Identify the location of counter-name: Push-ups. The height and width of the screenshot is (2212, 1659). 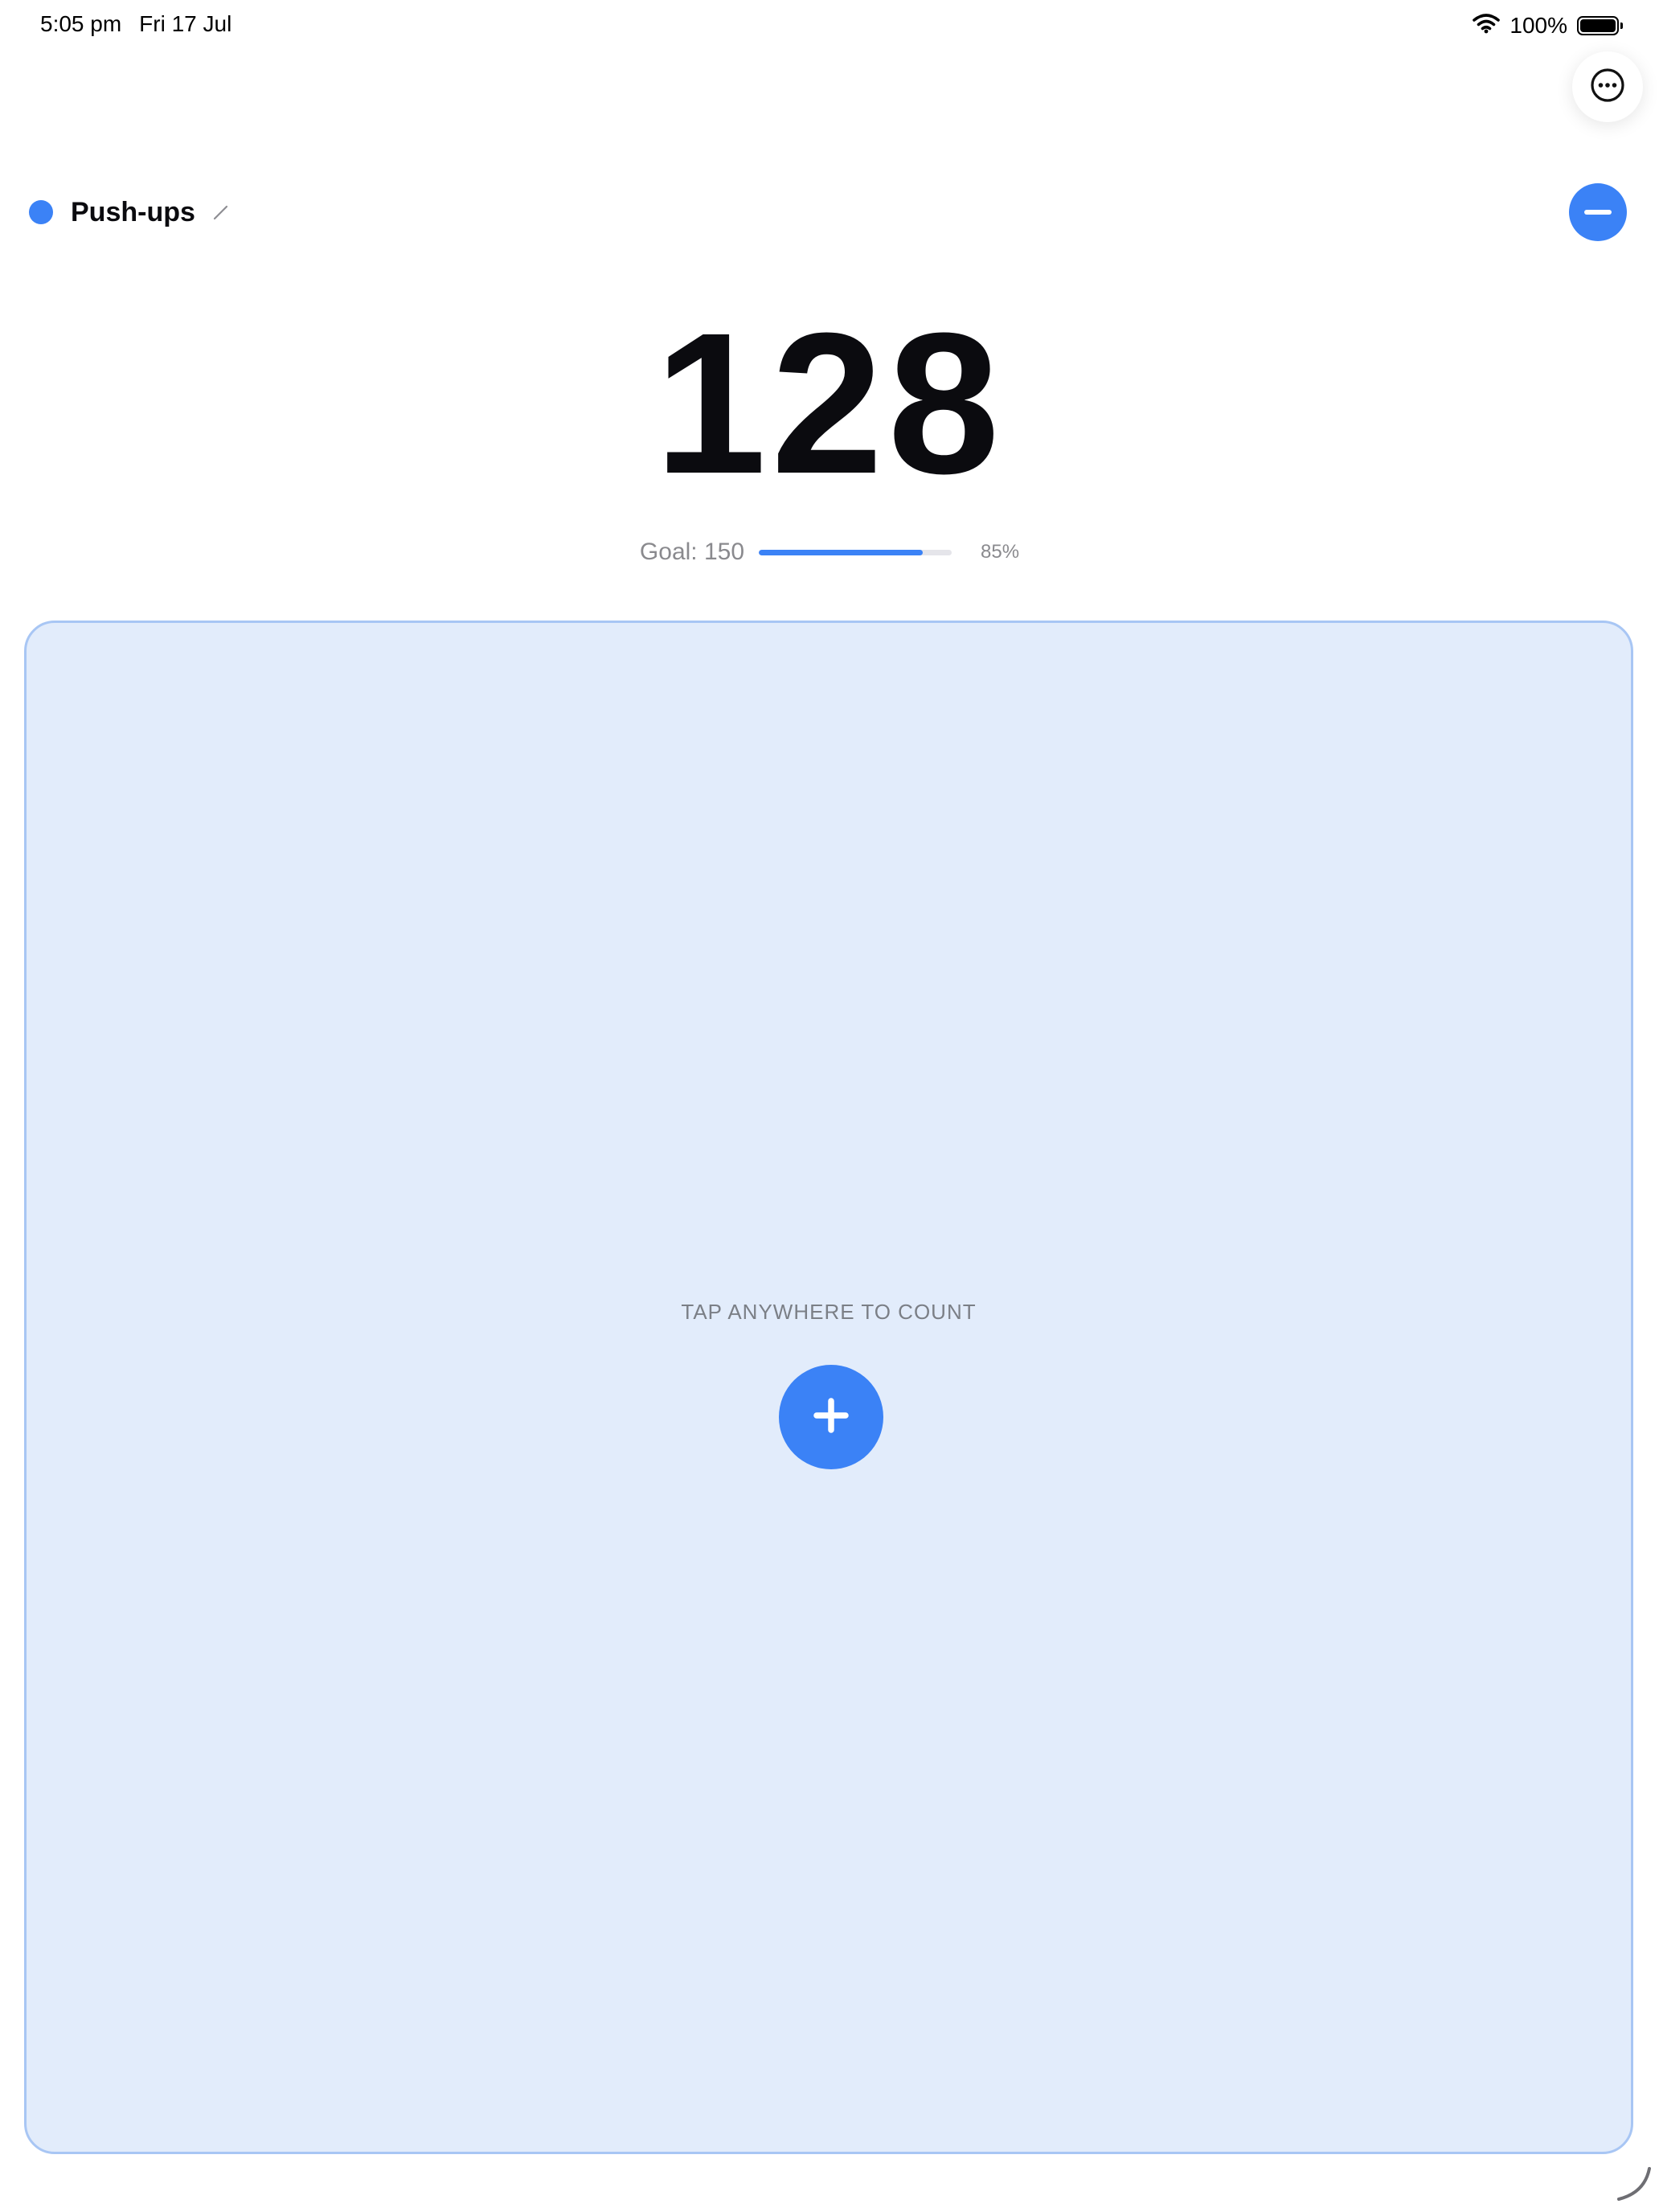
(133, 212).